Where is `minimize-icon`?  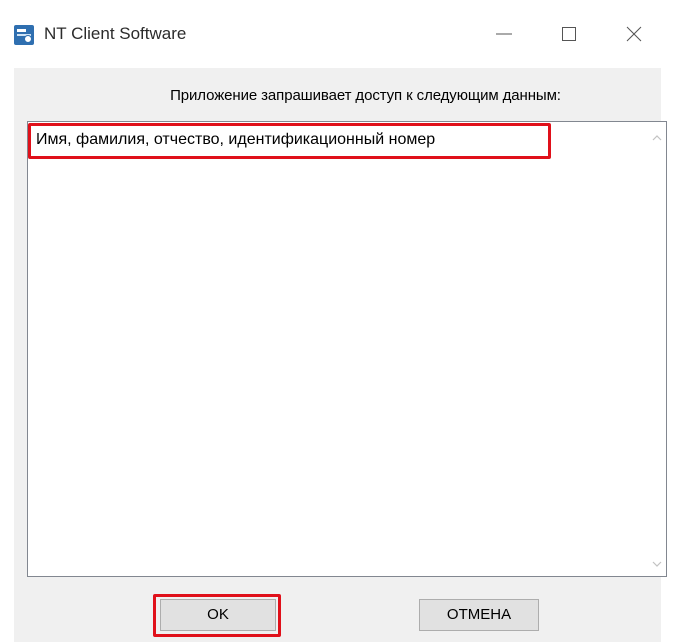
minimize-icon is located at coordinates (504, 34).